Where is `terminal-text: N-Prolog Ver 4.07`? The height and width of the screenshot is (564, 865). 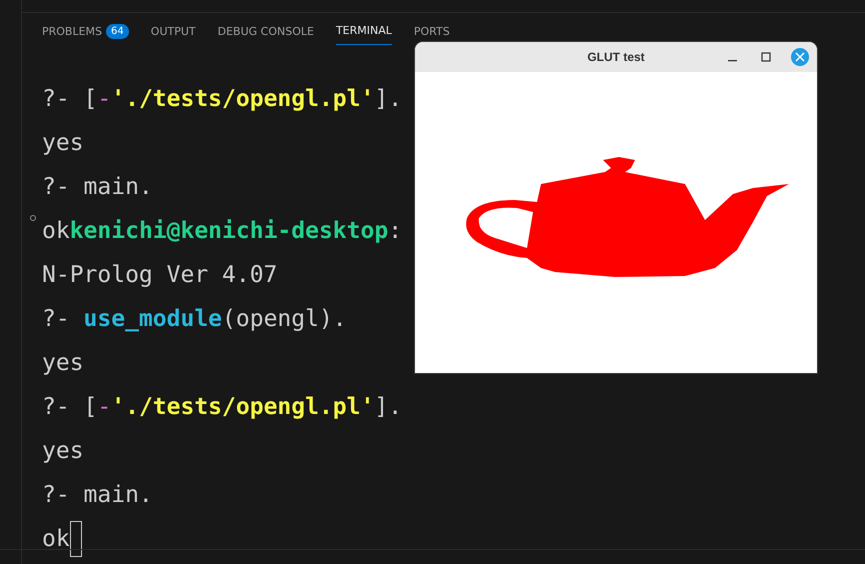
terminal-text: N-Prolog Ver 4.07 is located at coordinates (160, 275).